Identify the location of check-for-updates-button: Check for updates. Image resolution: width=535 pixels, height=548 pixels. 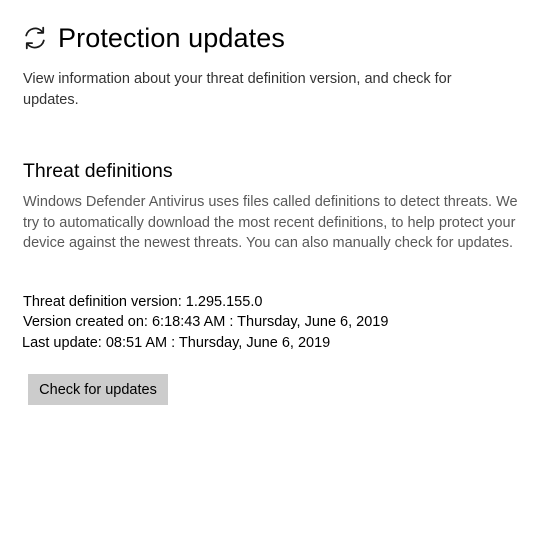
(98, 389).